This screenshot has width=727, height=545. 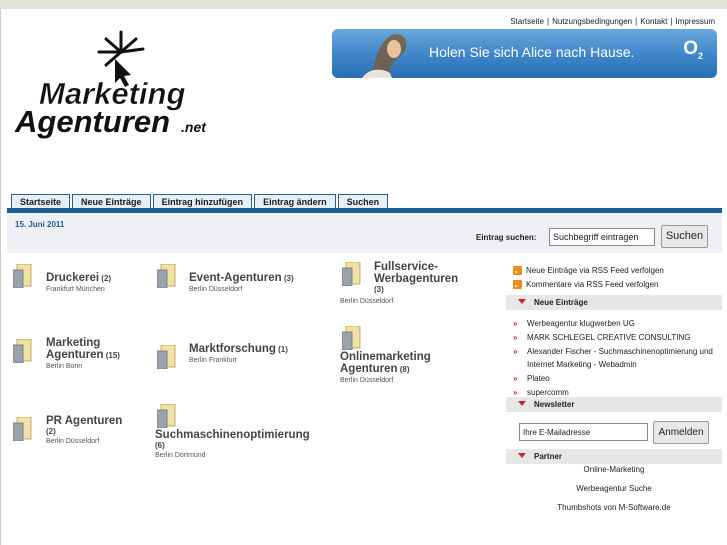 What do you see at coordinates (614, 488) in the screenshot?
I see `partner-link-werbeagentur-suche: Werbeagentur Suche` at bounding box center [614, 488].